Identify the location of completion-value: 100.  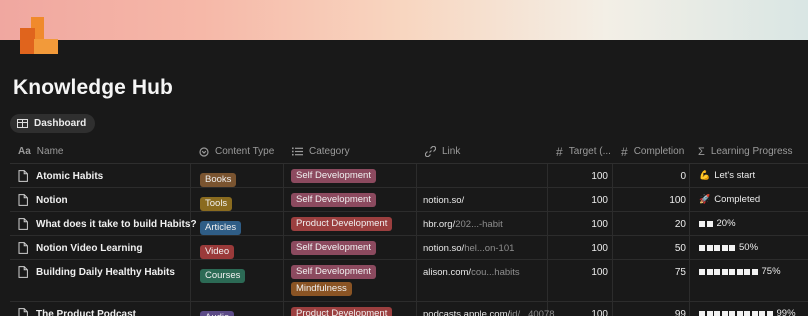
(650, 200).